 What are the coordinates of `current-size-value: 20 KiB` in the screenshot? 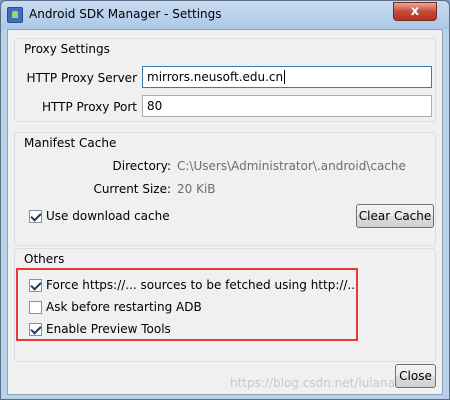 It's located at (196, 189).